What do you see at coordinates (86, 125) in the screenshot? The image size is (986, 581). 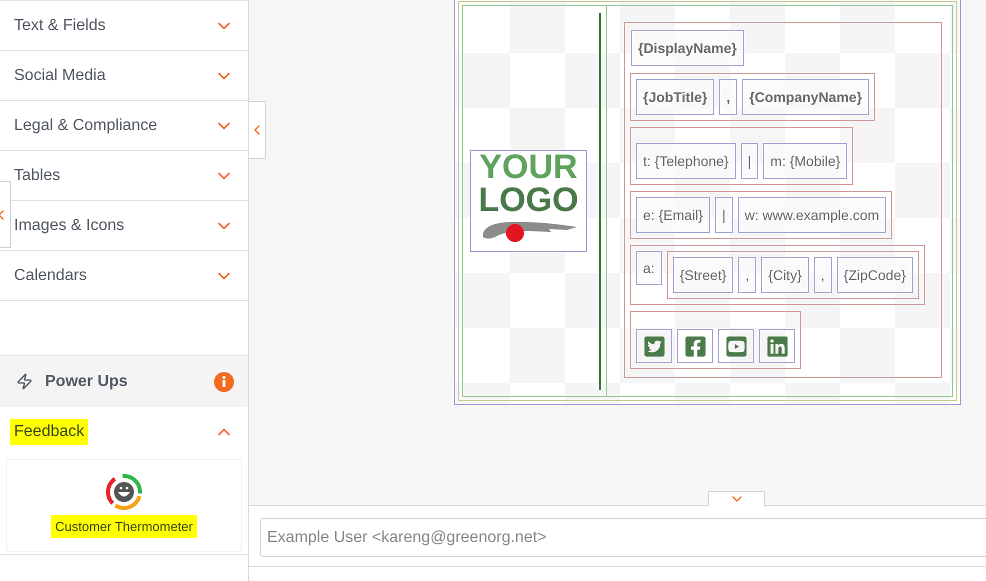 I see `section-label: Legal & Compliance` at bounding box center [86, 125].